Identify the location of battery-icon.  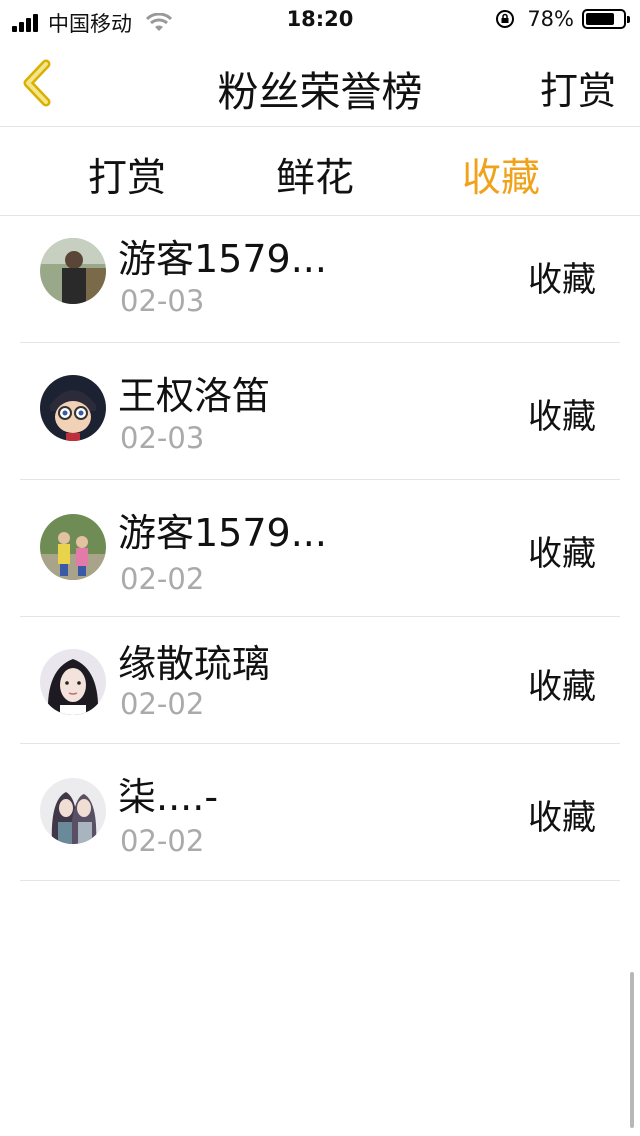
(606, 19).